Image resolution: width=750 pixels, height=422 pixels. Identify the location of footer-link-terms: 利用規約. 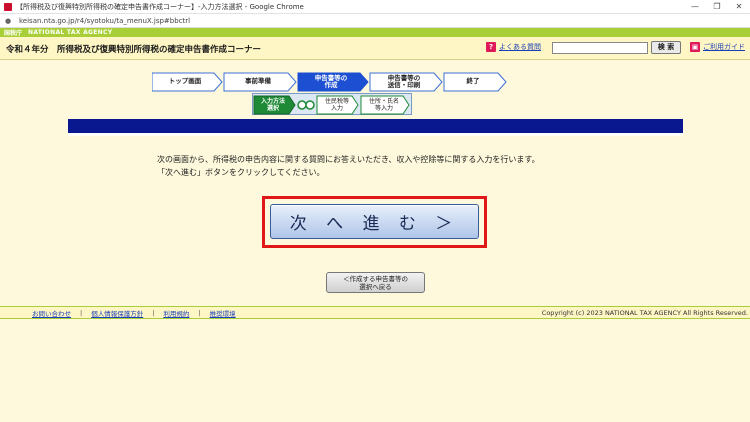
(176, 313).